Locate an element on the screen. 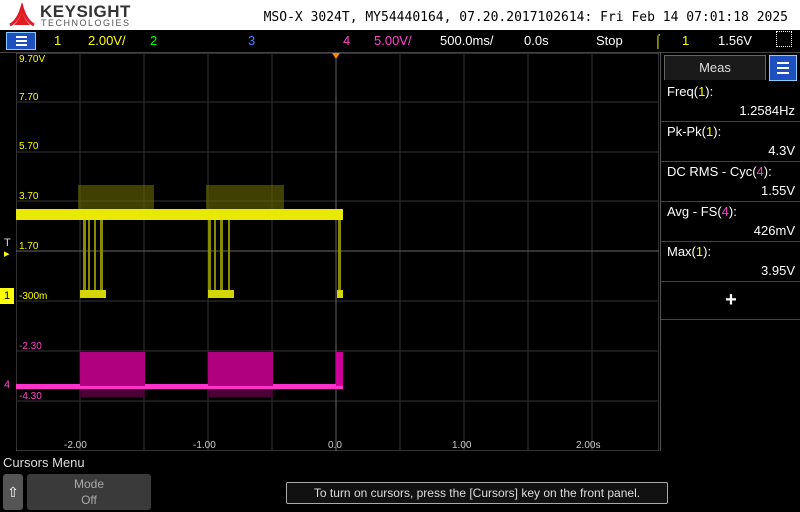  measurement-freq: Freq(1): 1.2584Hz is located at coordinates (730, 101).